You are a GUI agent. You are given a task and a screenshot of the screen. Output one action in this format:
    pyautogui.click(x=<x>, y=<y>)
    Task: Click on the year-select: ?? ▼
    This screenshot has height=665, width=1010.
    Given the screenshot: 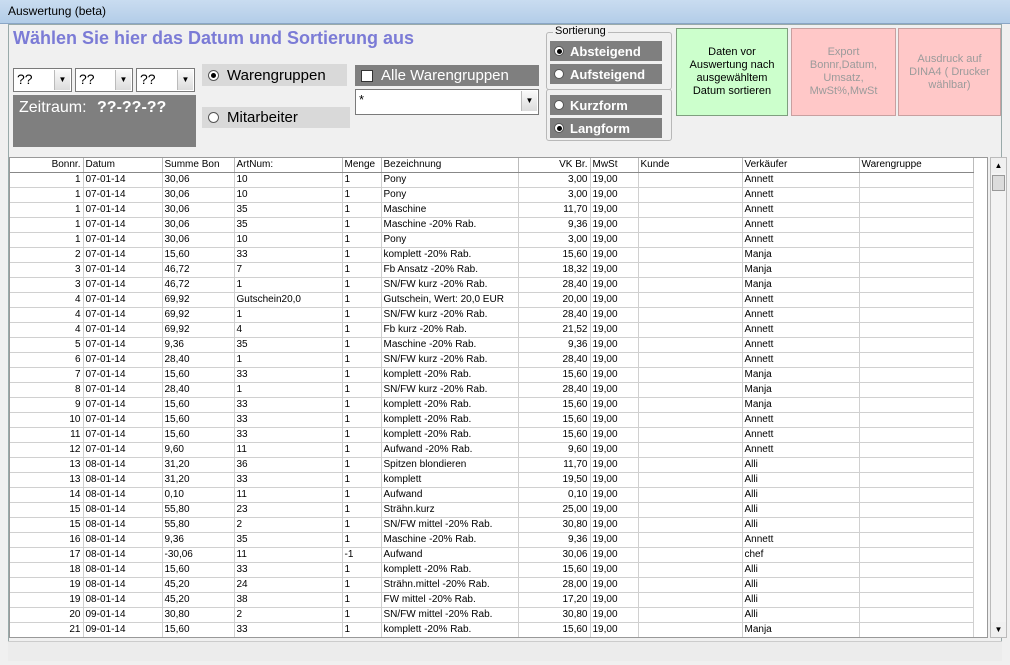 What is the action you would take?
    pyautogui.click(x=165, y=80)
    